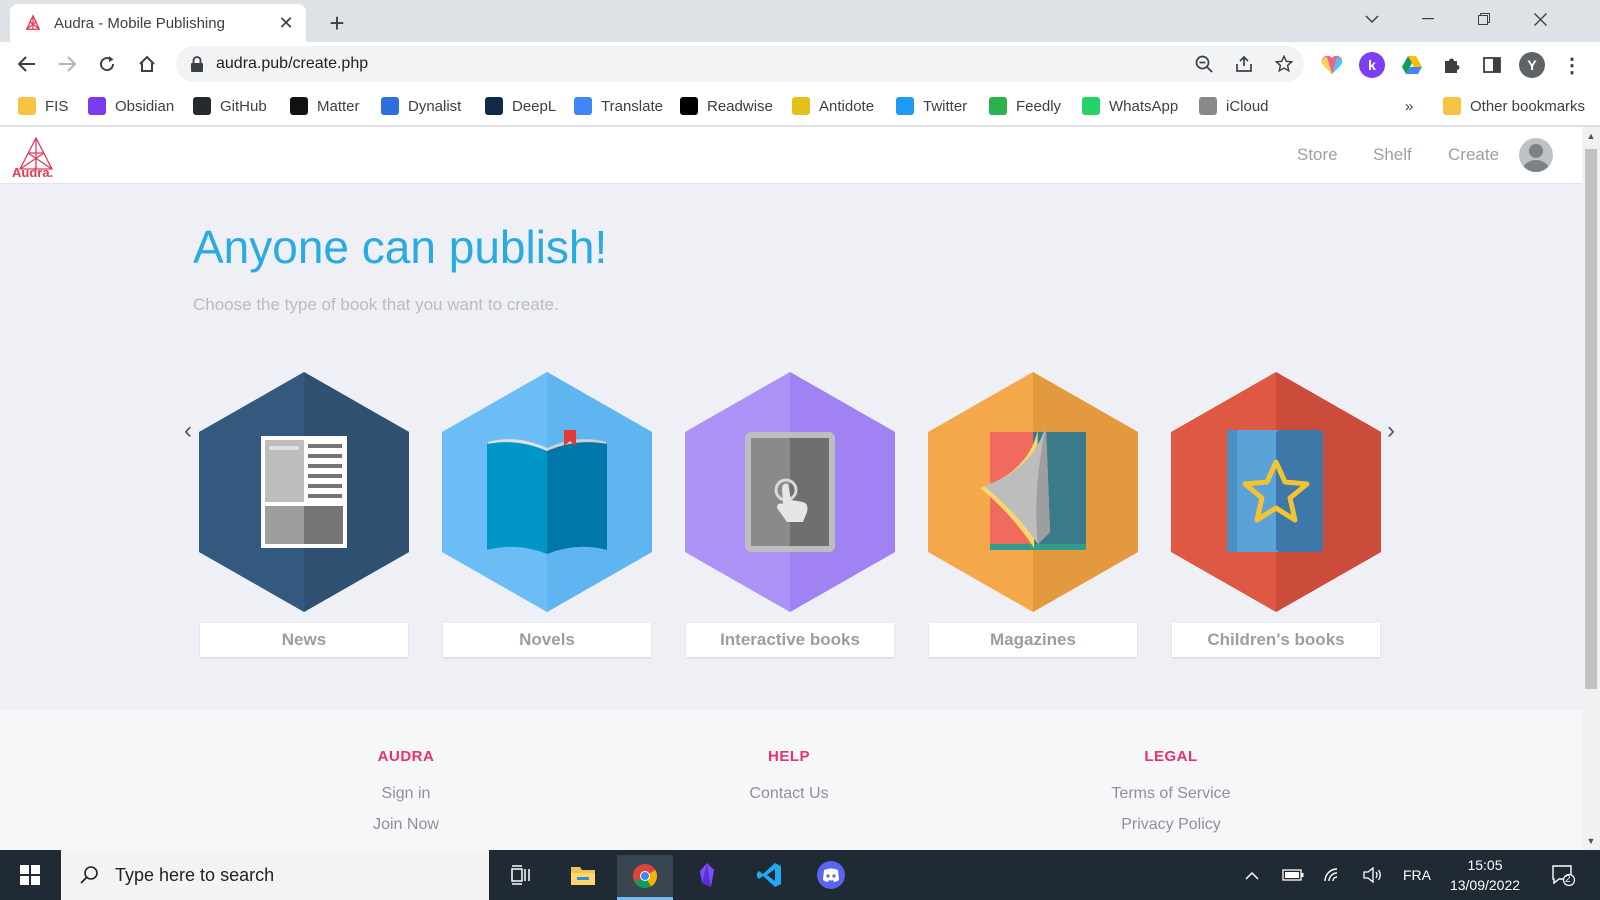  Describe the element at coordinates (1244, 64) in the screenshot. I see `share-icon` at that location.